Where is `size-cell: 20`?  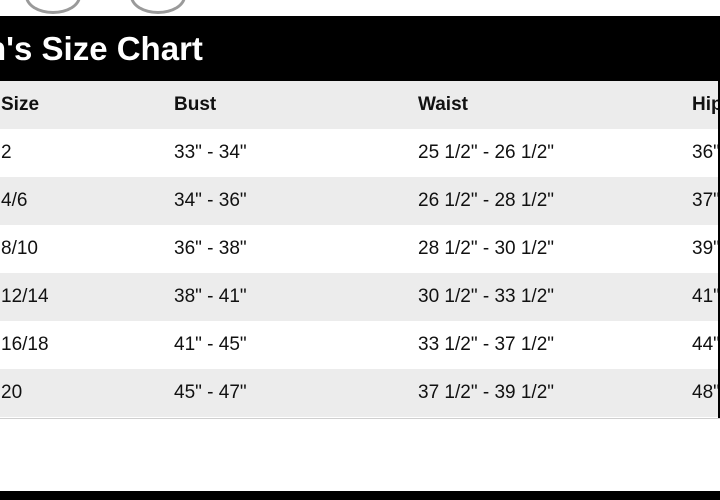 size-cell: 20 is located at coordinates (12, 392).